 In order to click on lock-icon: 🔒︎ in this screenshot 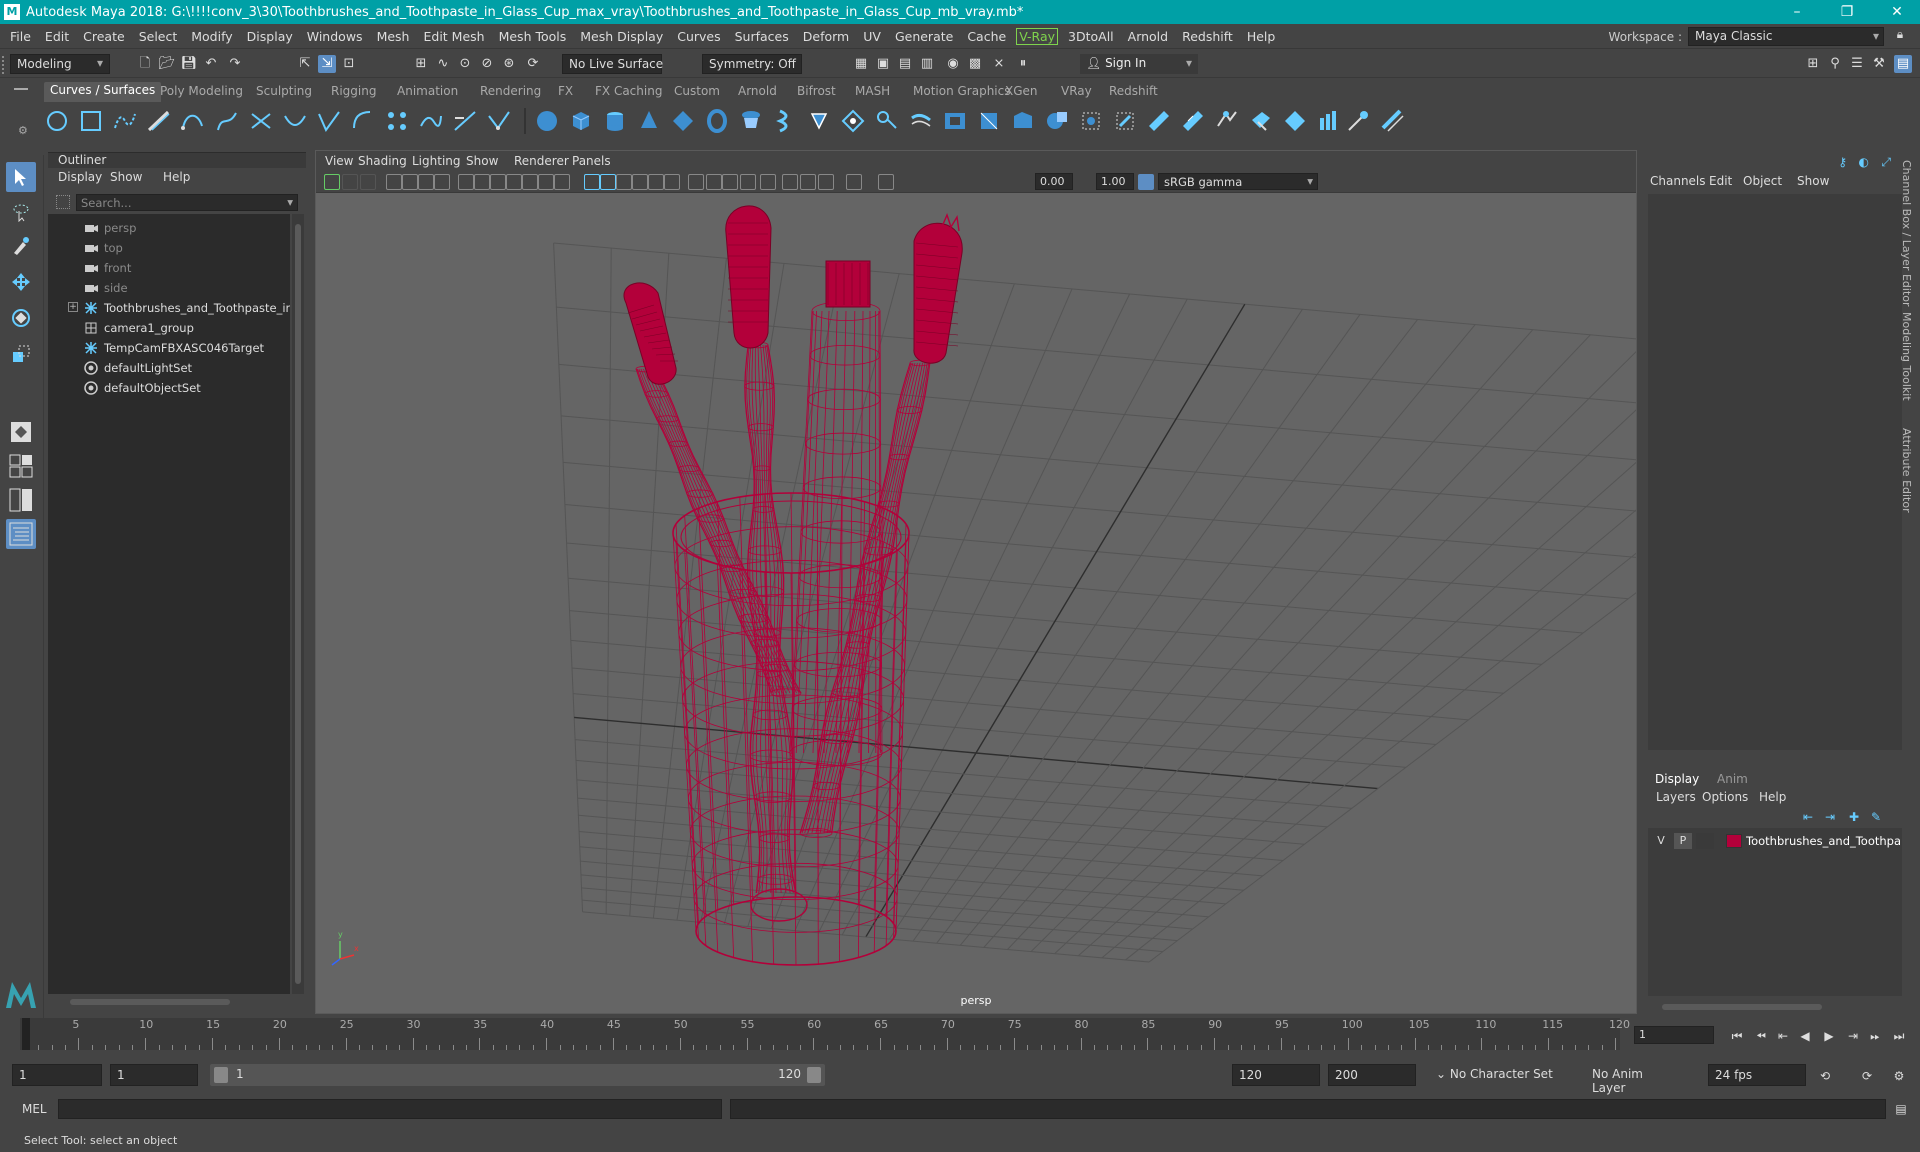, I will do `click(1900, 36)`.